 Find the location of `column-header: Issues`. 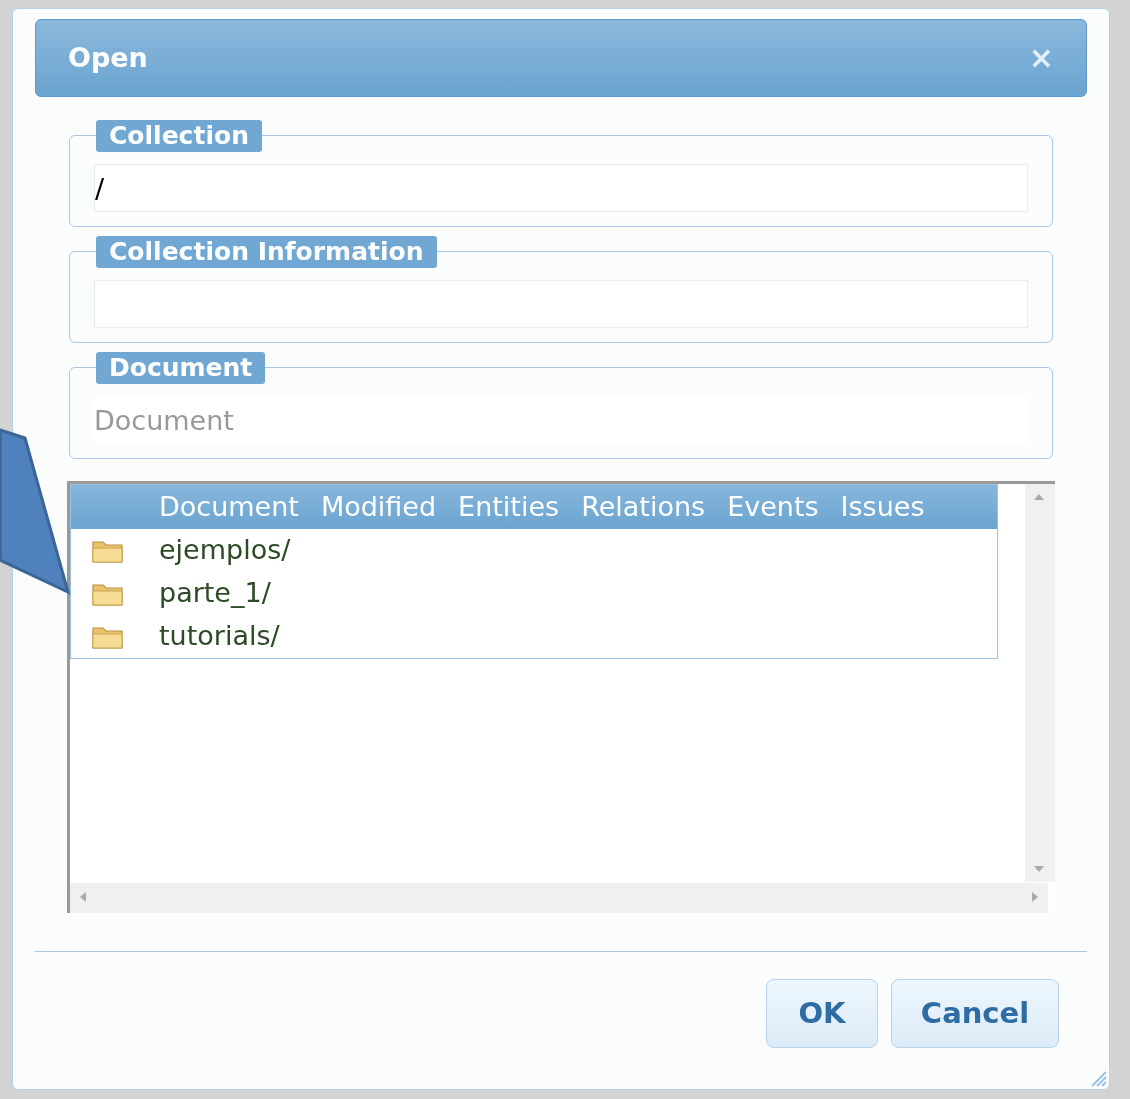

column-header: Issues is located at coordinates (882, 507).